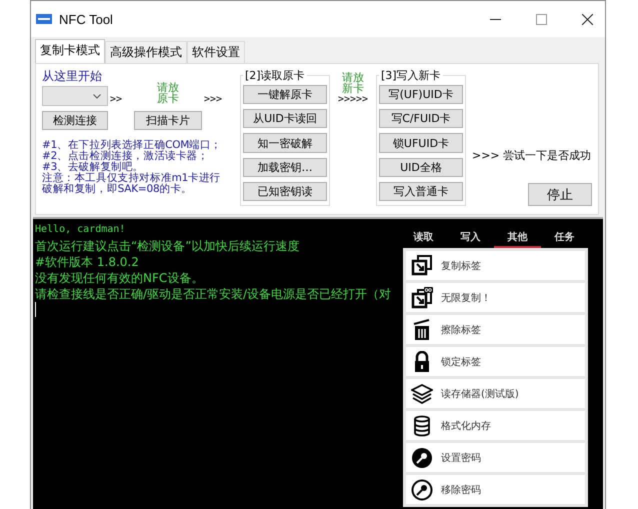 The width and height of the screenshot is (638, 509). Describe the element at coordinates (285, 143) in the screenshot. I see `read-button: 知一密破解` at that location.